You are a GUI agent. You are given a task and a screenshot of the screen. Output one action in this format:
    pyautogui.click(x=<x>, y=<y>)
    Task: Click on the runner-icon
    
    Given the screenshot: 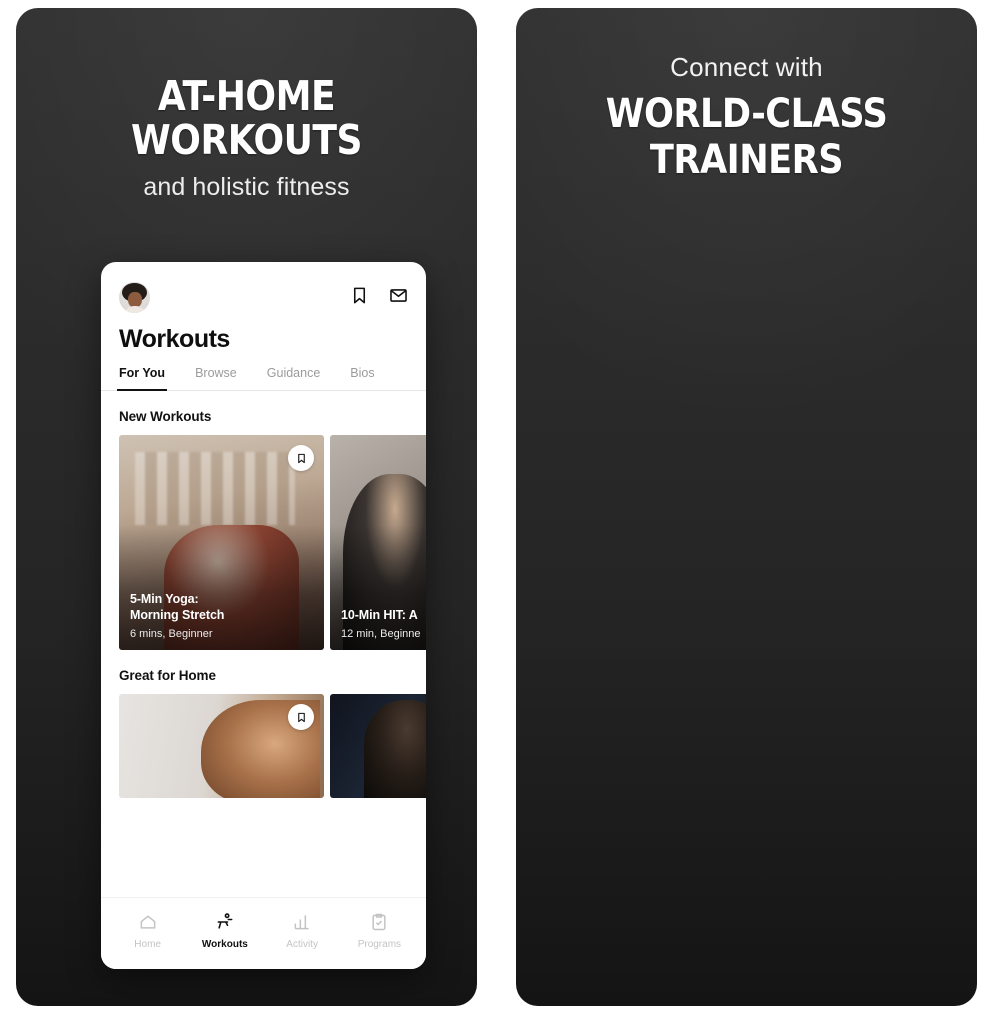 What is the action you would take?
    pyautogui.click(x=225, y=922)
    